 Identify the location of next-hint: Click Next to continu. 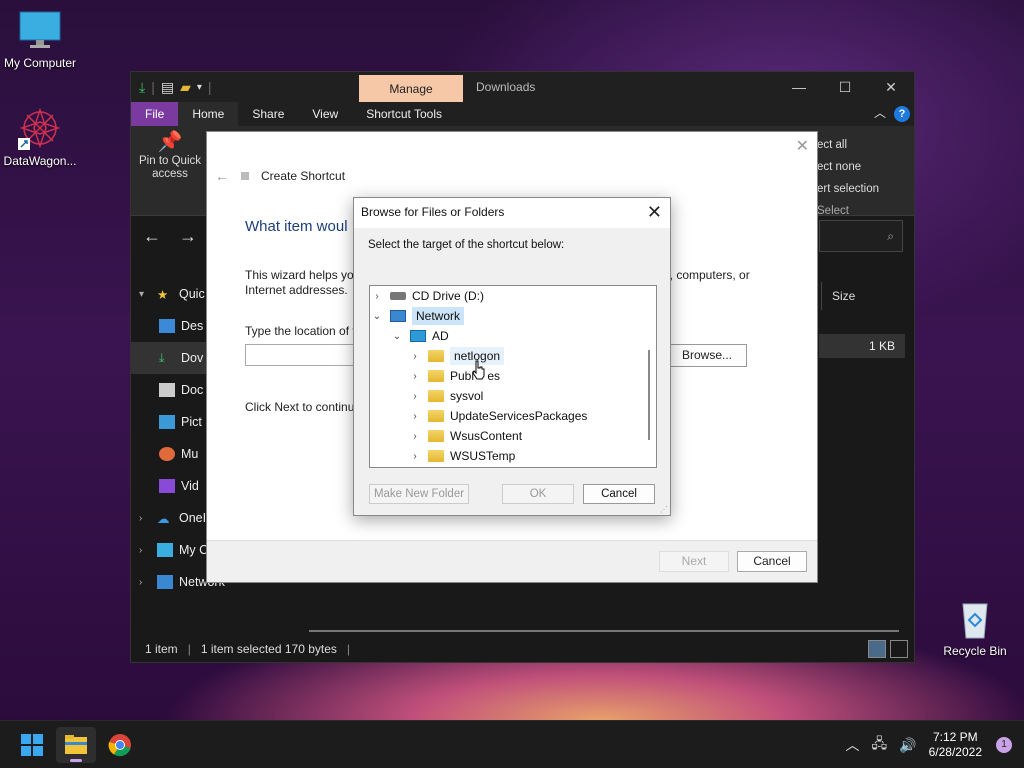
(300, 407).